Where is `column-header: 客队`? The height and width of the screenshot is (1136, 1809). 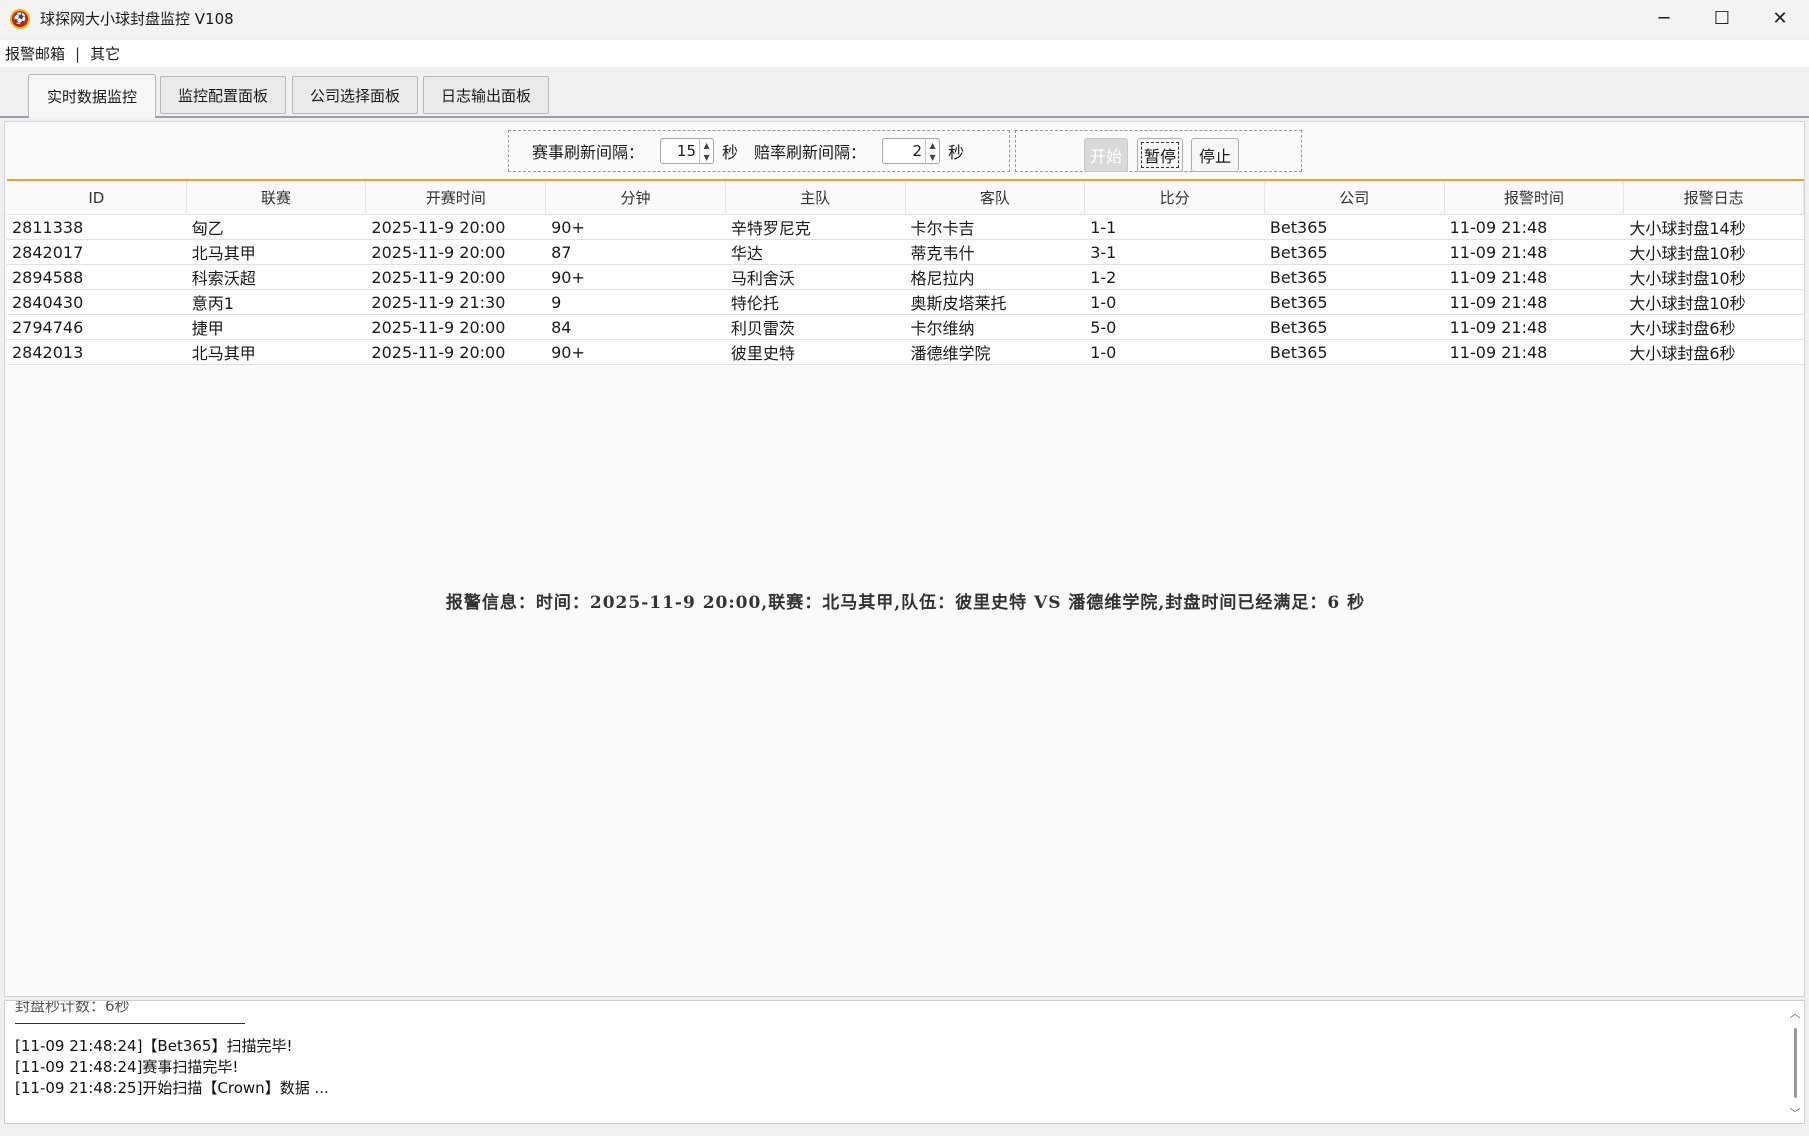
column-header: 客队 is located at coordinates (996, 197).